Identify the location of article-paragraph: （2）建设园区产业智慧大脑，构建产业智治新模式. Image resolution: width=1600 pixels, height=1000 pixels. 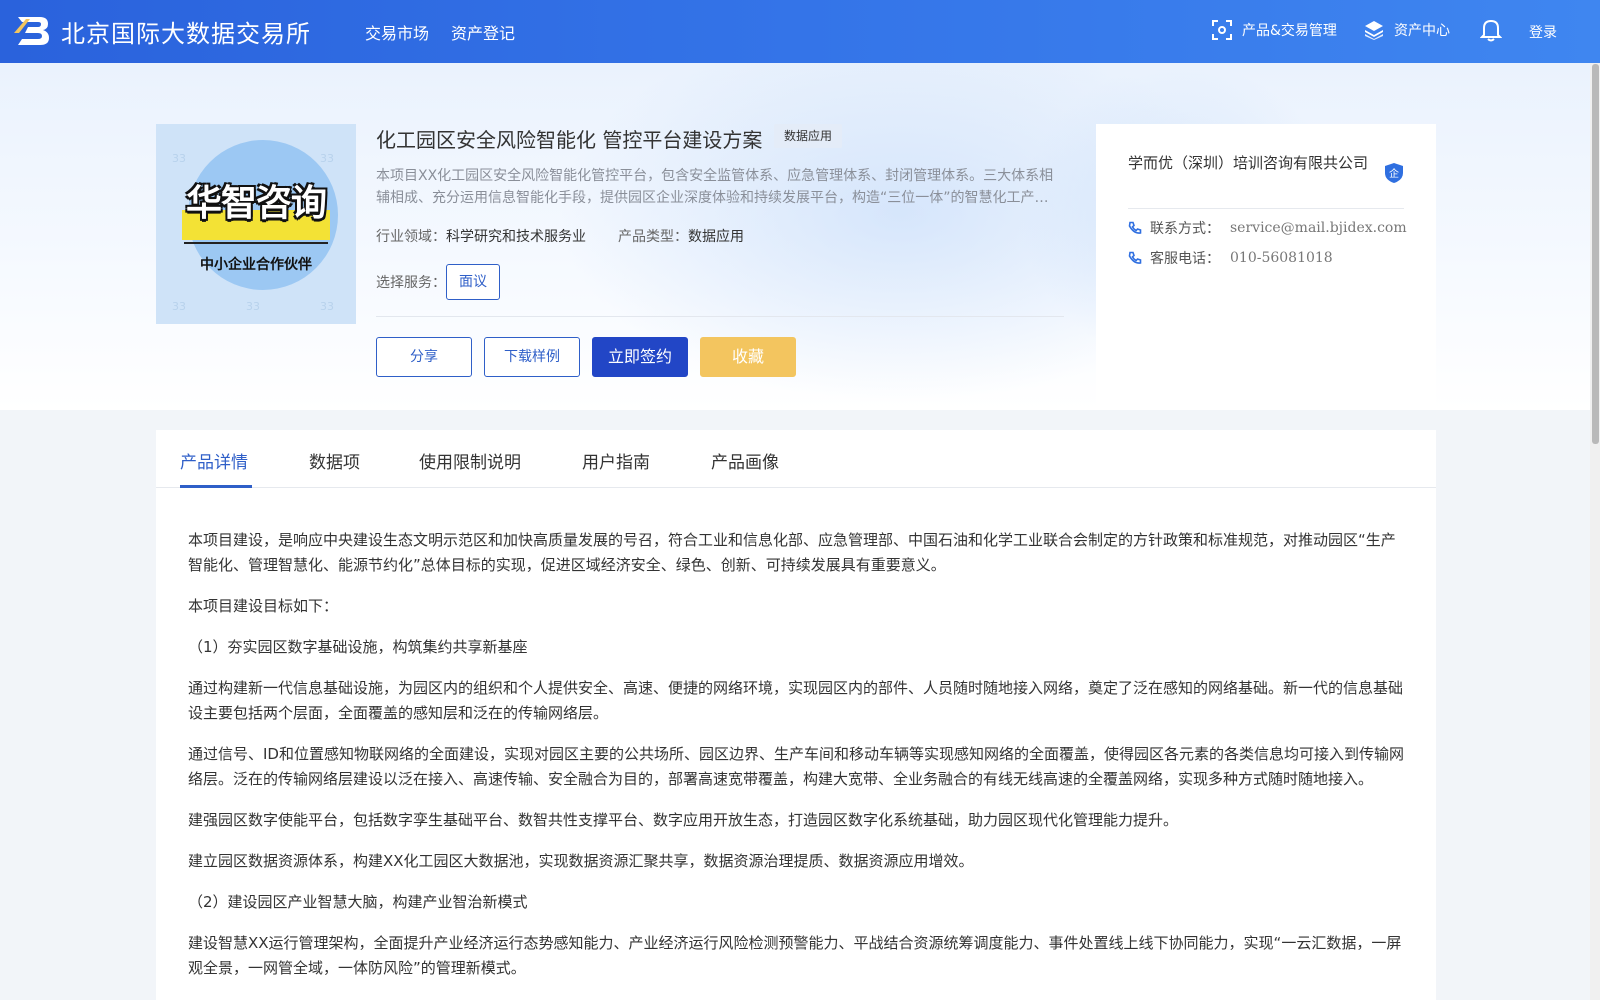
(358, 902).